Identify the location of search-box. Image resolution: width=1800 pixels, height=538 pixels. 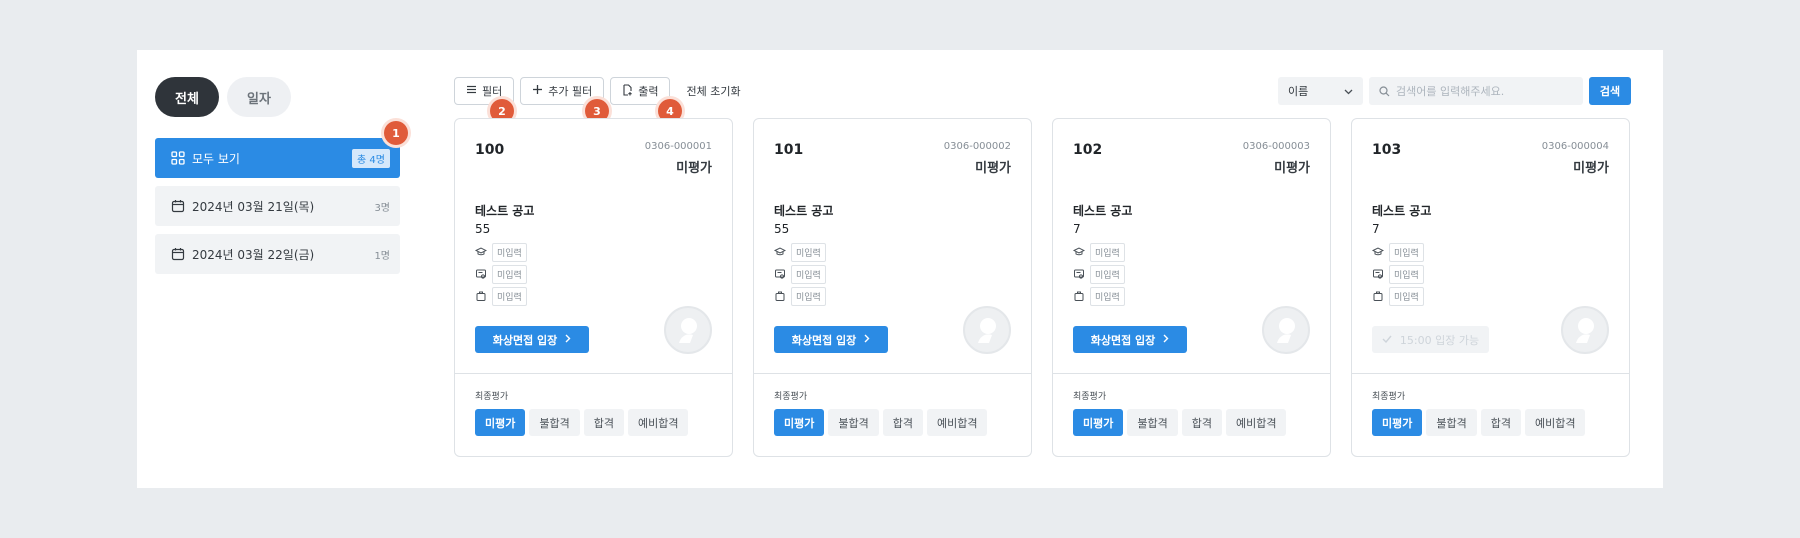
(1476, 91).